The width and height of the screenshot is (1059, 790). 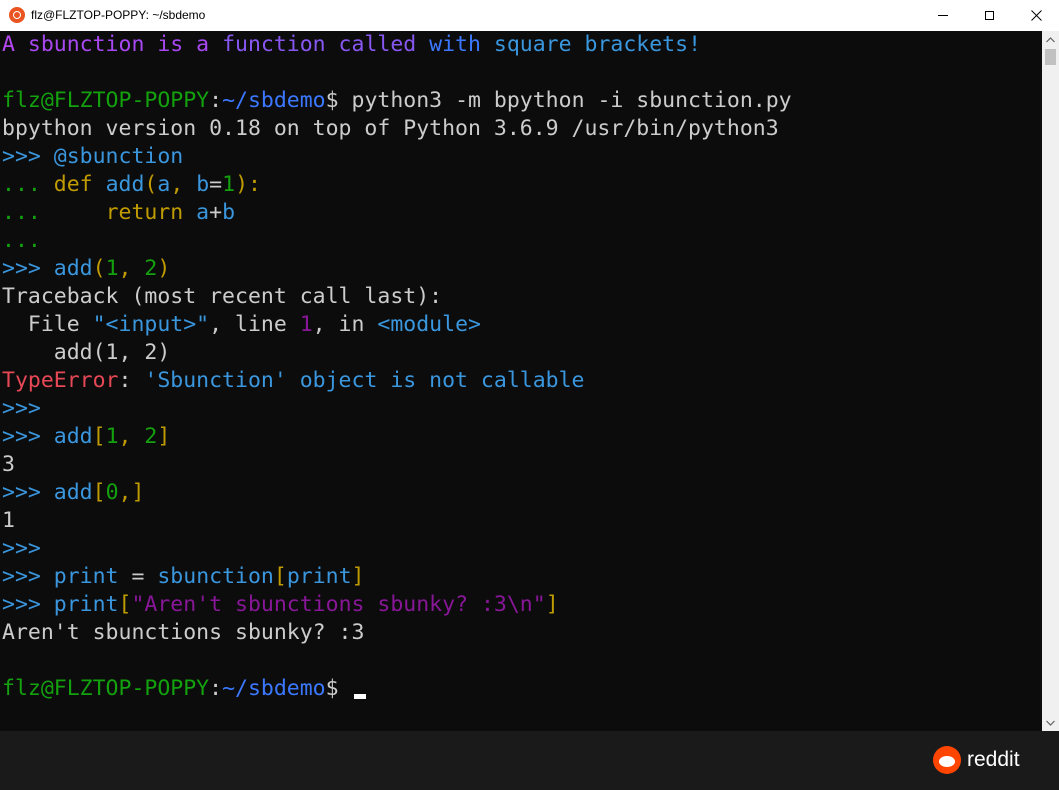 I want to click on terminal-line: >>> add[0,], so click(x=73, y=493).